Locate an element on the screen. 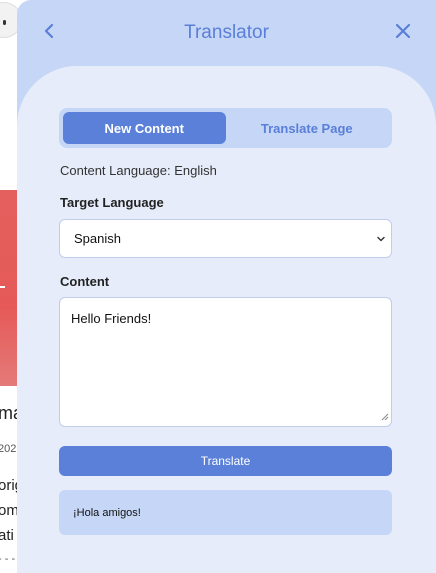 The height and width of the screenshot is (573, 436). mode-tabs: New Content Translate Page is located at coordinates (225, 128).